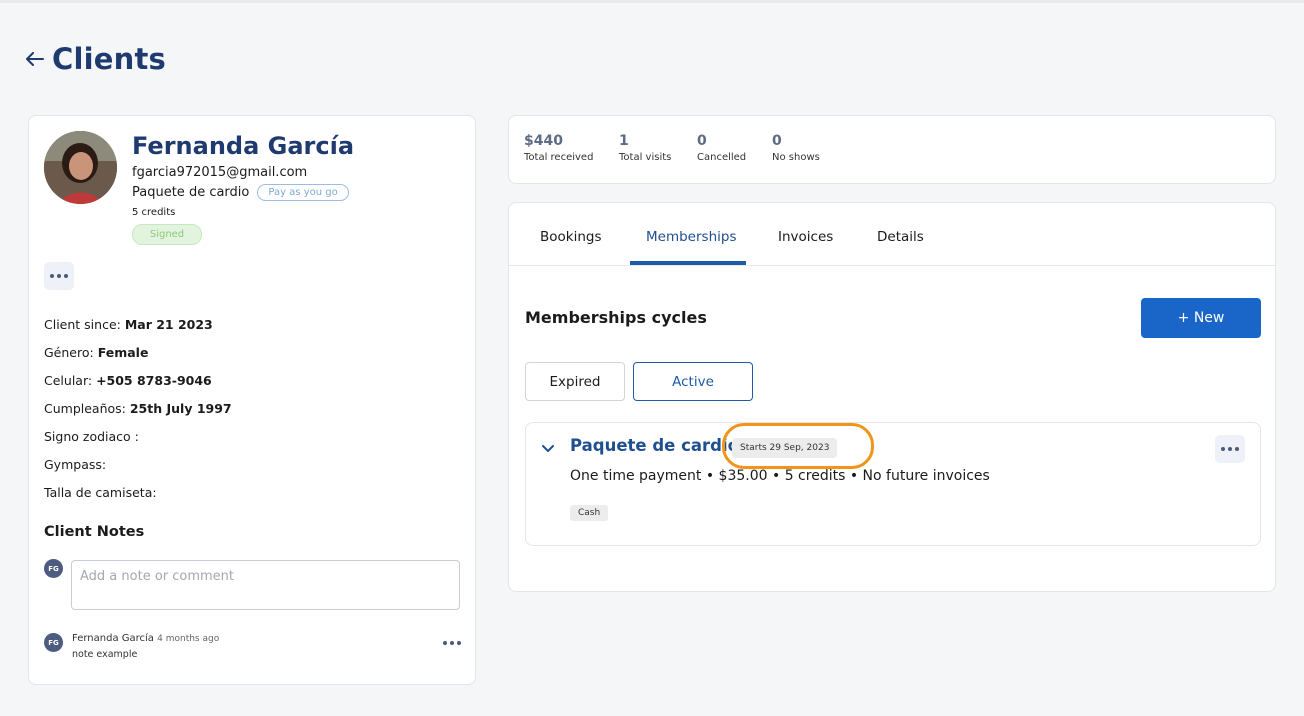 Image resolution: width=1304 pixels, height=716 pixels. What do you see at coordinates (180, 408) in the screenshot?
I see `info-value: 25th July 1997` at bounding box center [180, 408].